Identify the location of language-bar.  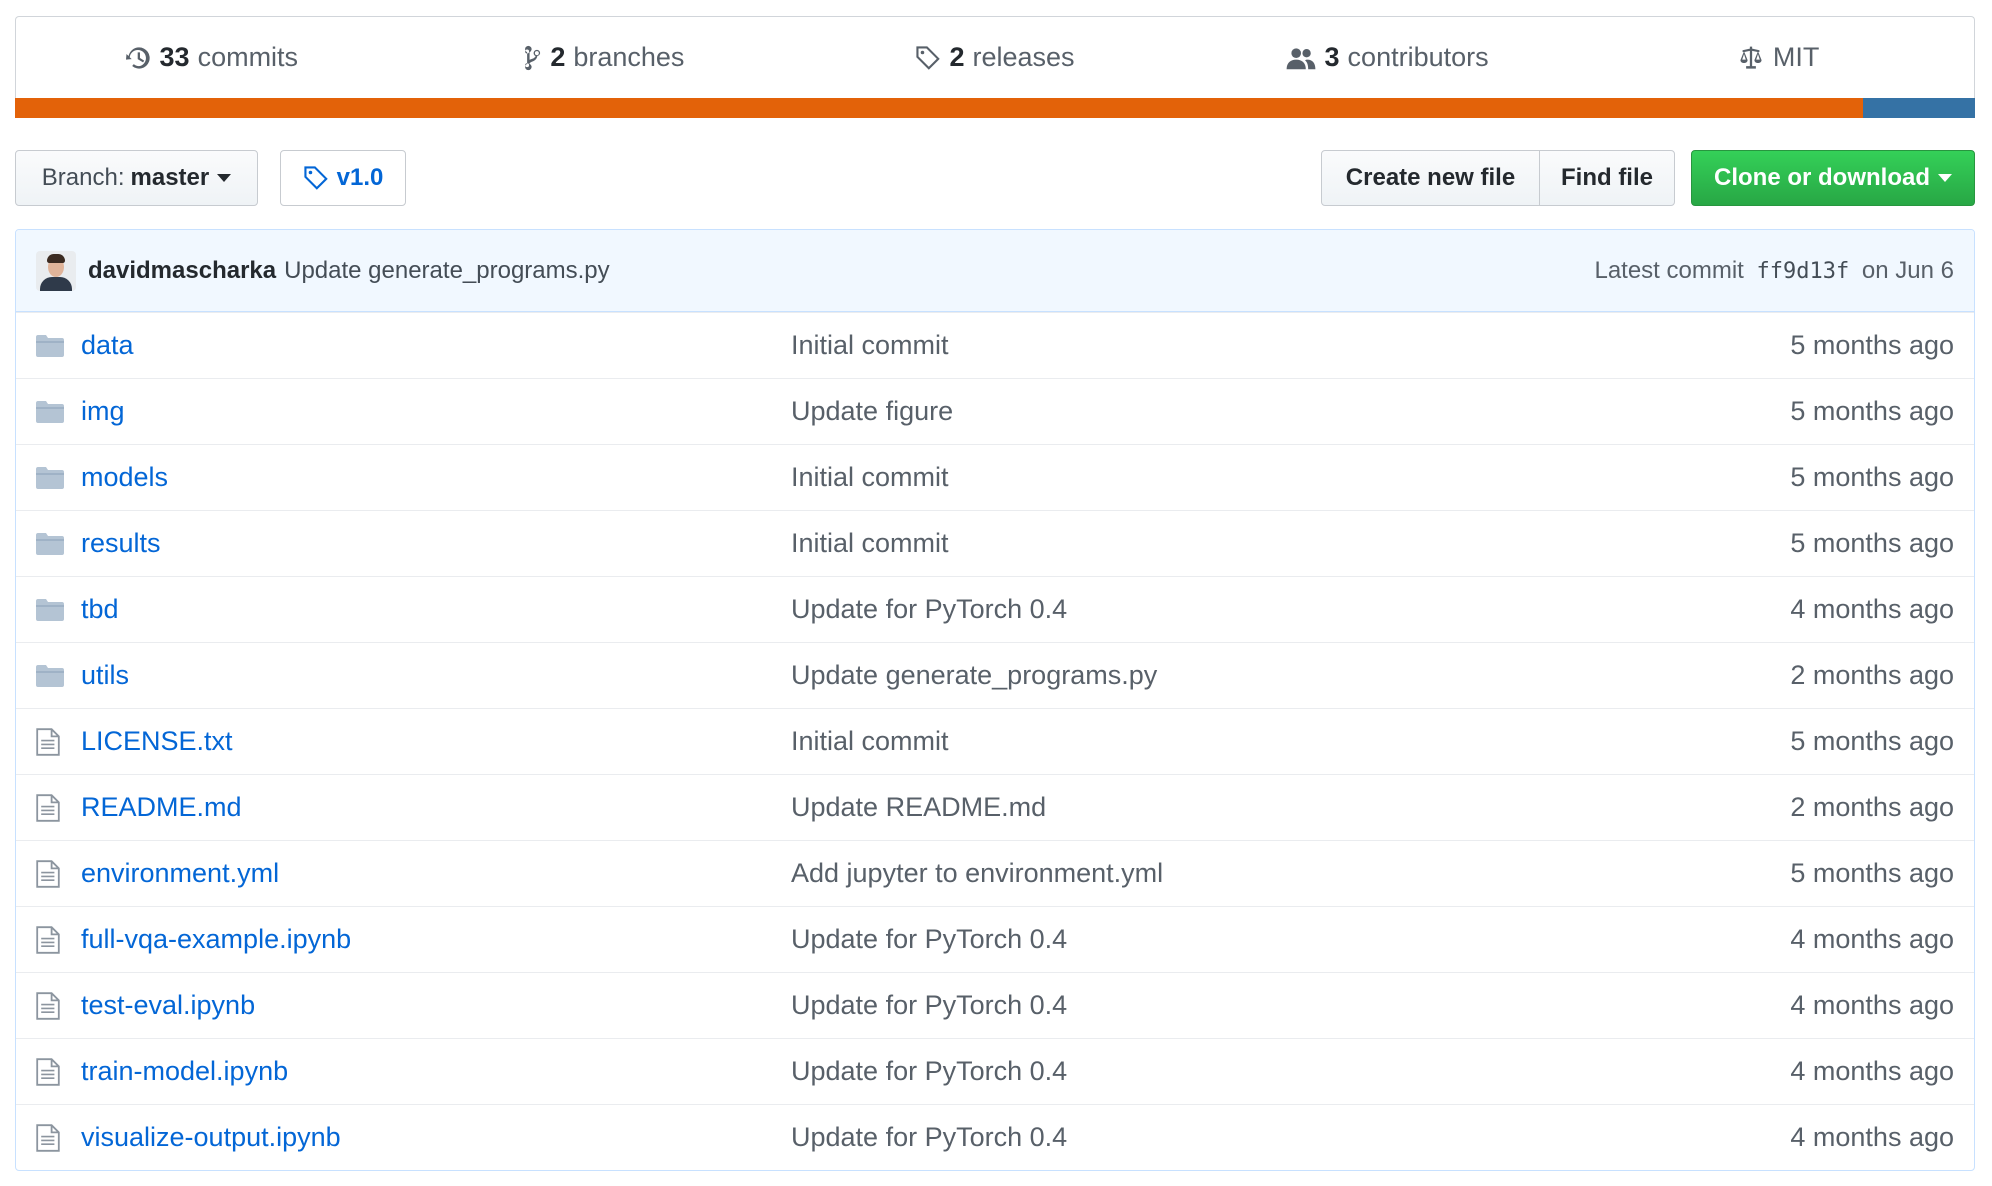
(995, 108).